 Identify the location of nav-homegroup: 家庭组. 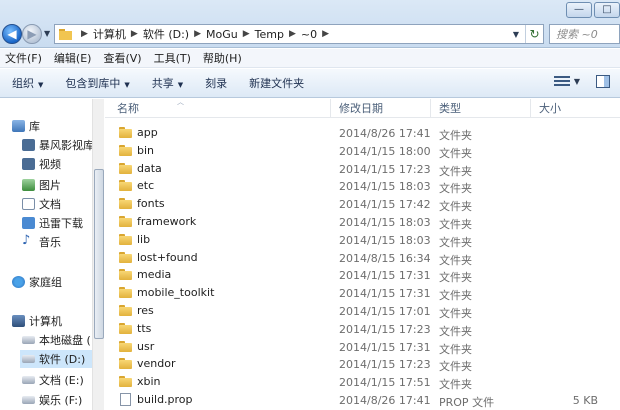
(37, 282).